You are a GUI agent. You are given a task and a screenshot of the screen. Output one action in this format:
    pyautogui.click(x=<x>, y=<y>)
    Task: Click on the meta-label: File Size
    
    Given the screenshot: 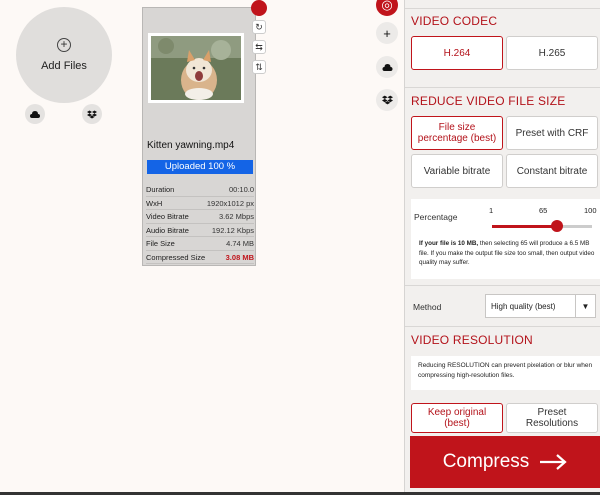 What is the action you would take?
    pyautogui.click(x=160, y=243)
    